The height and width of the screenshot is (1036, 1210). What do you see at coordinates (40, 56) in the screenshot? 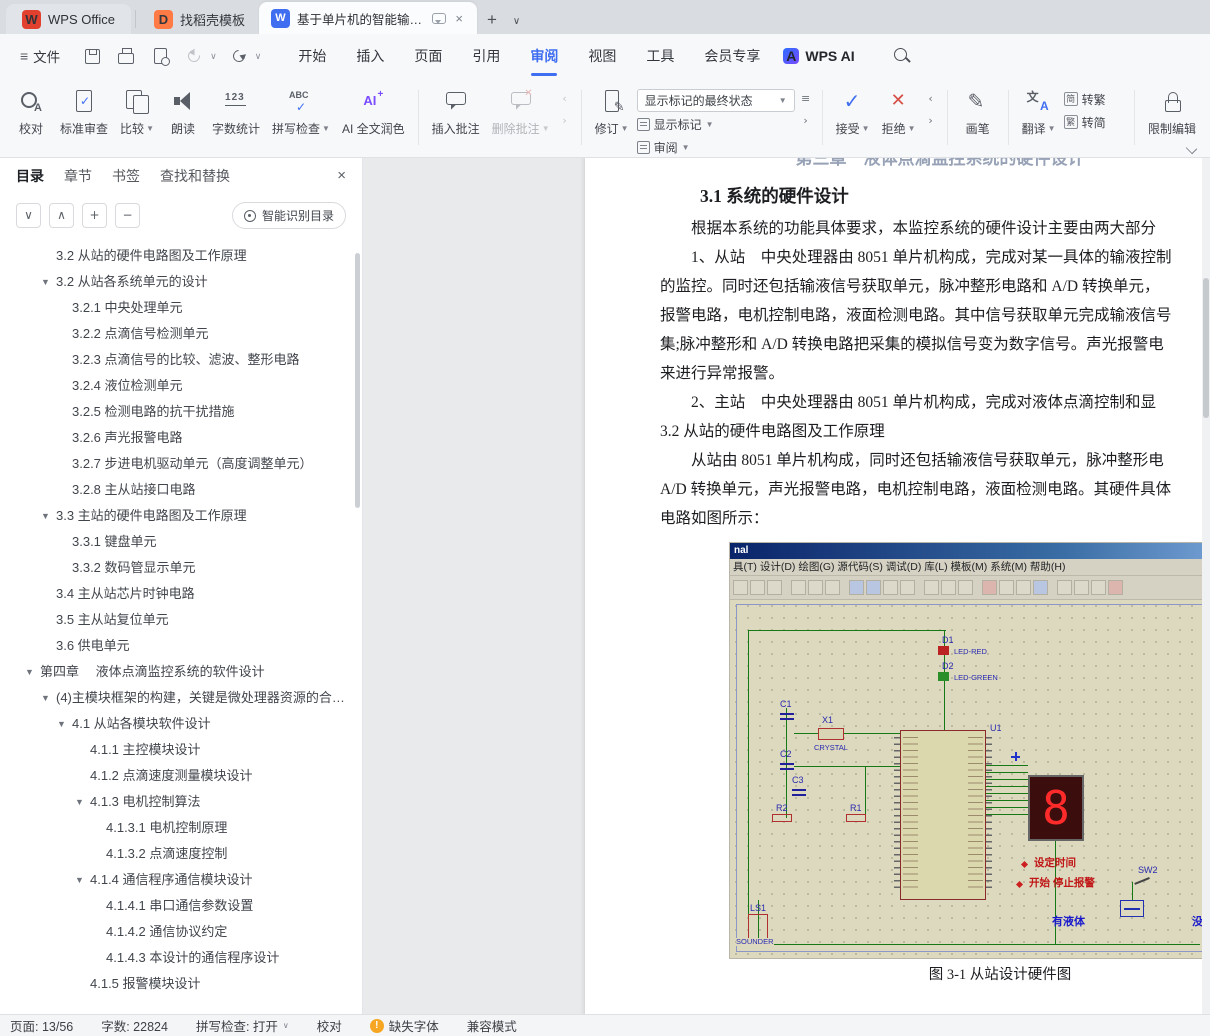
I see `file-menu-button: ≡ 文件` at bounding box center [40, 56].